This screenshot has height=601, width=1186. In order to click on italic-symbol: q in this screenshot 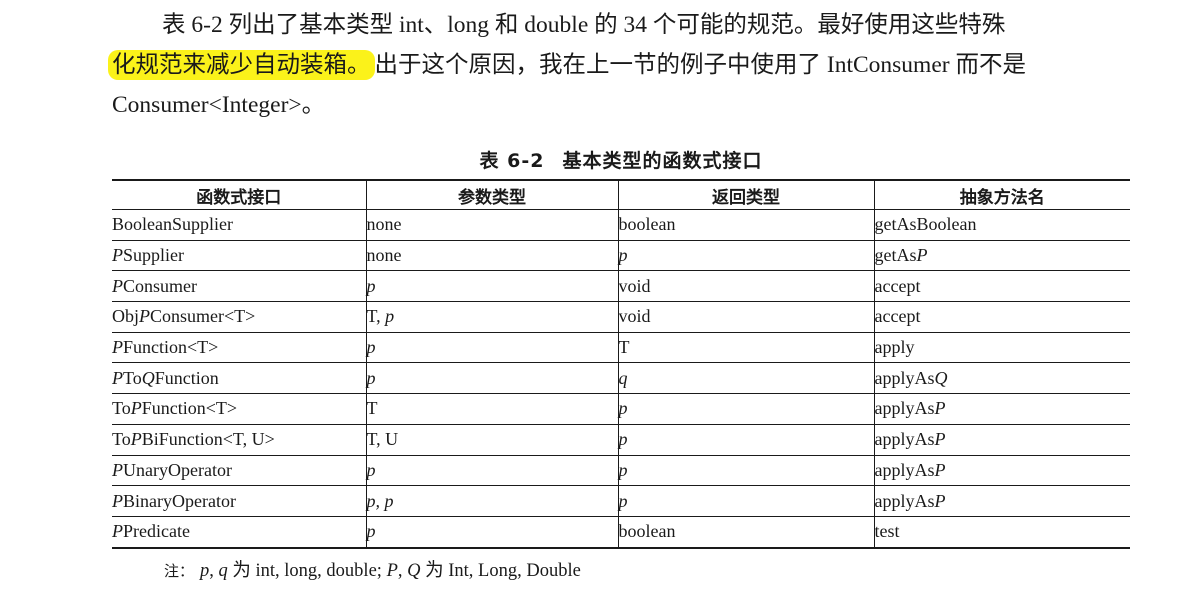, I will do `click(623, 377)`.